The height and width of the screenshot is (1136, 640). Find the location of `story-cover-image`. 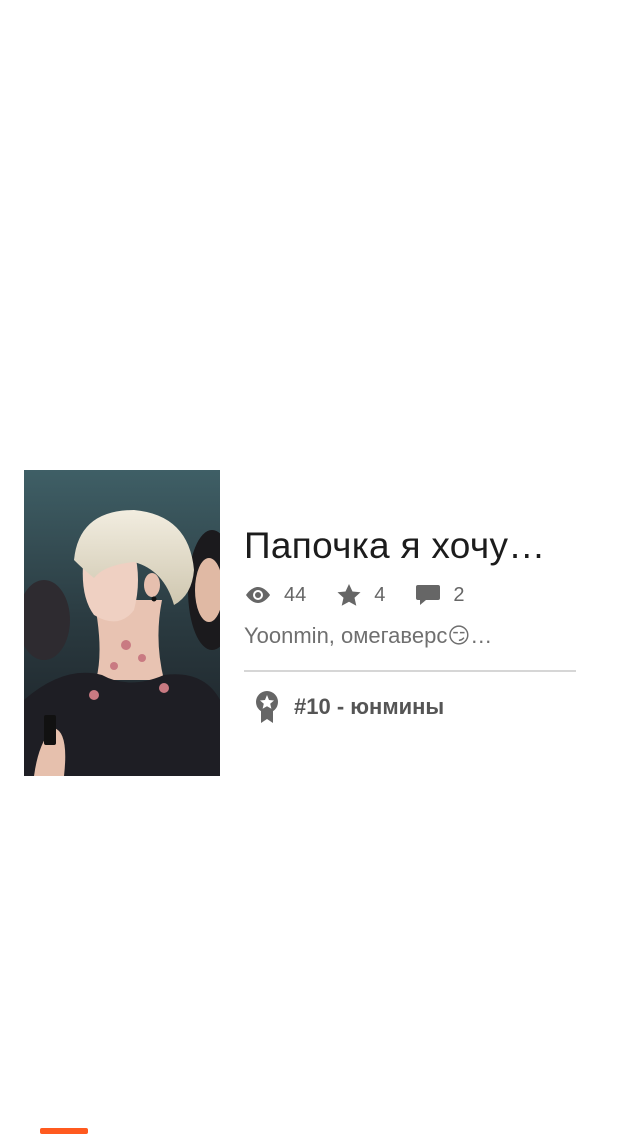

story-cover-image is located at coordinates (122, 623).